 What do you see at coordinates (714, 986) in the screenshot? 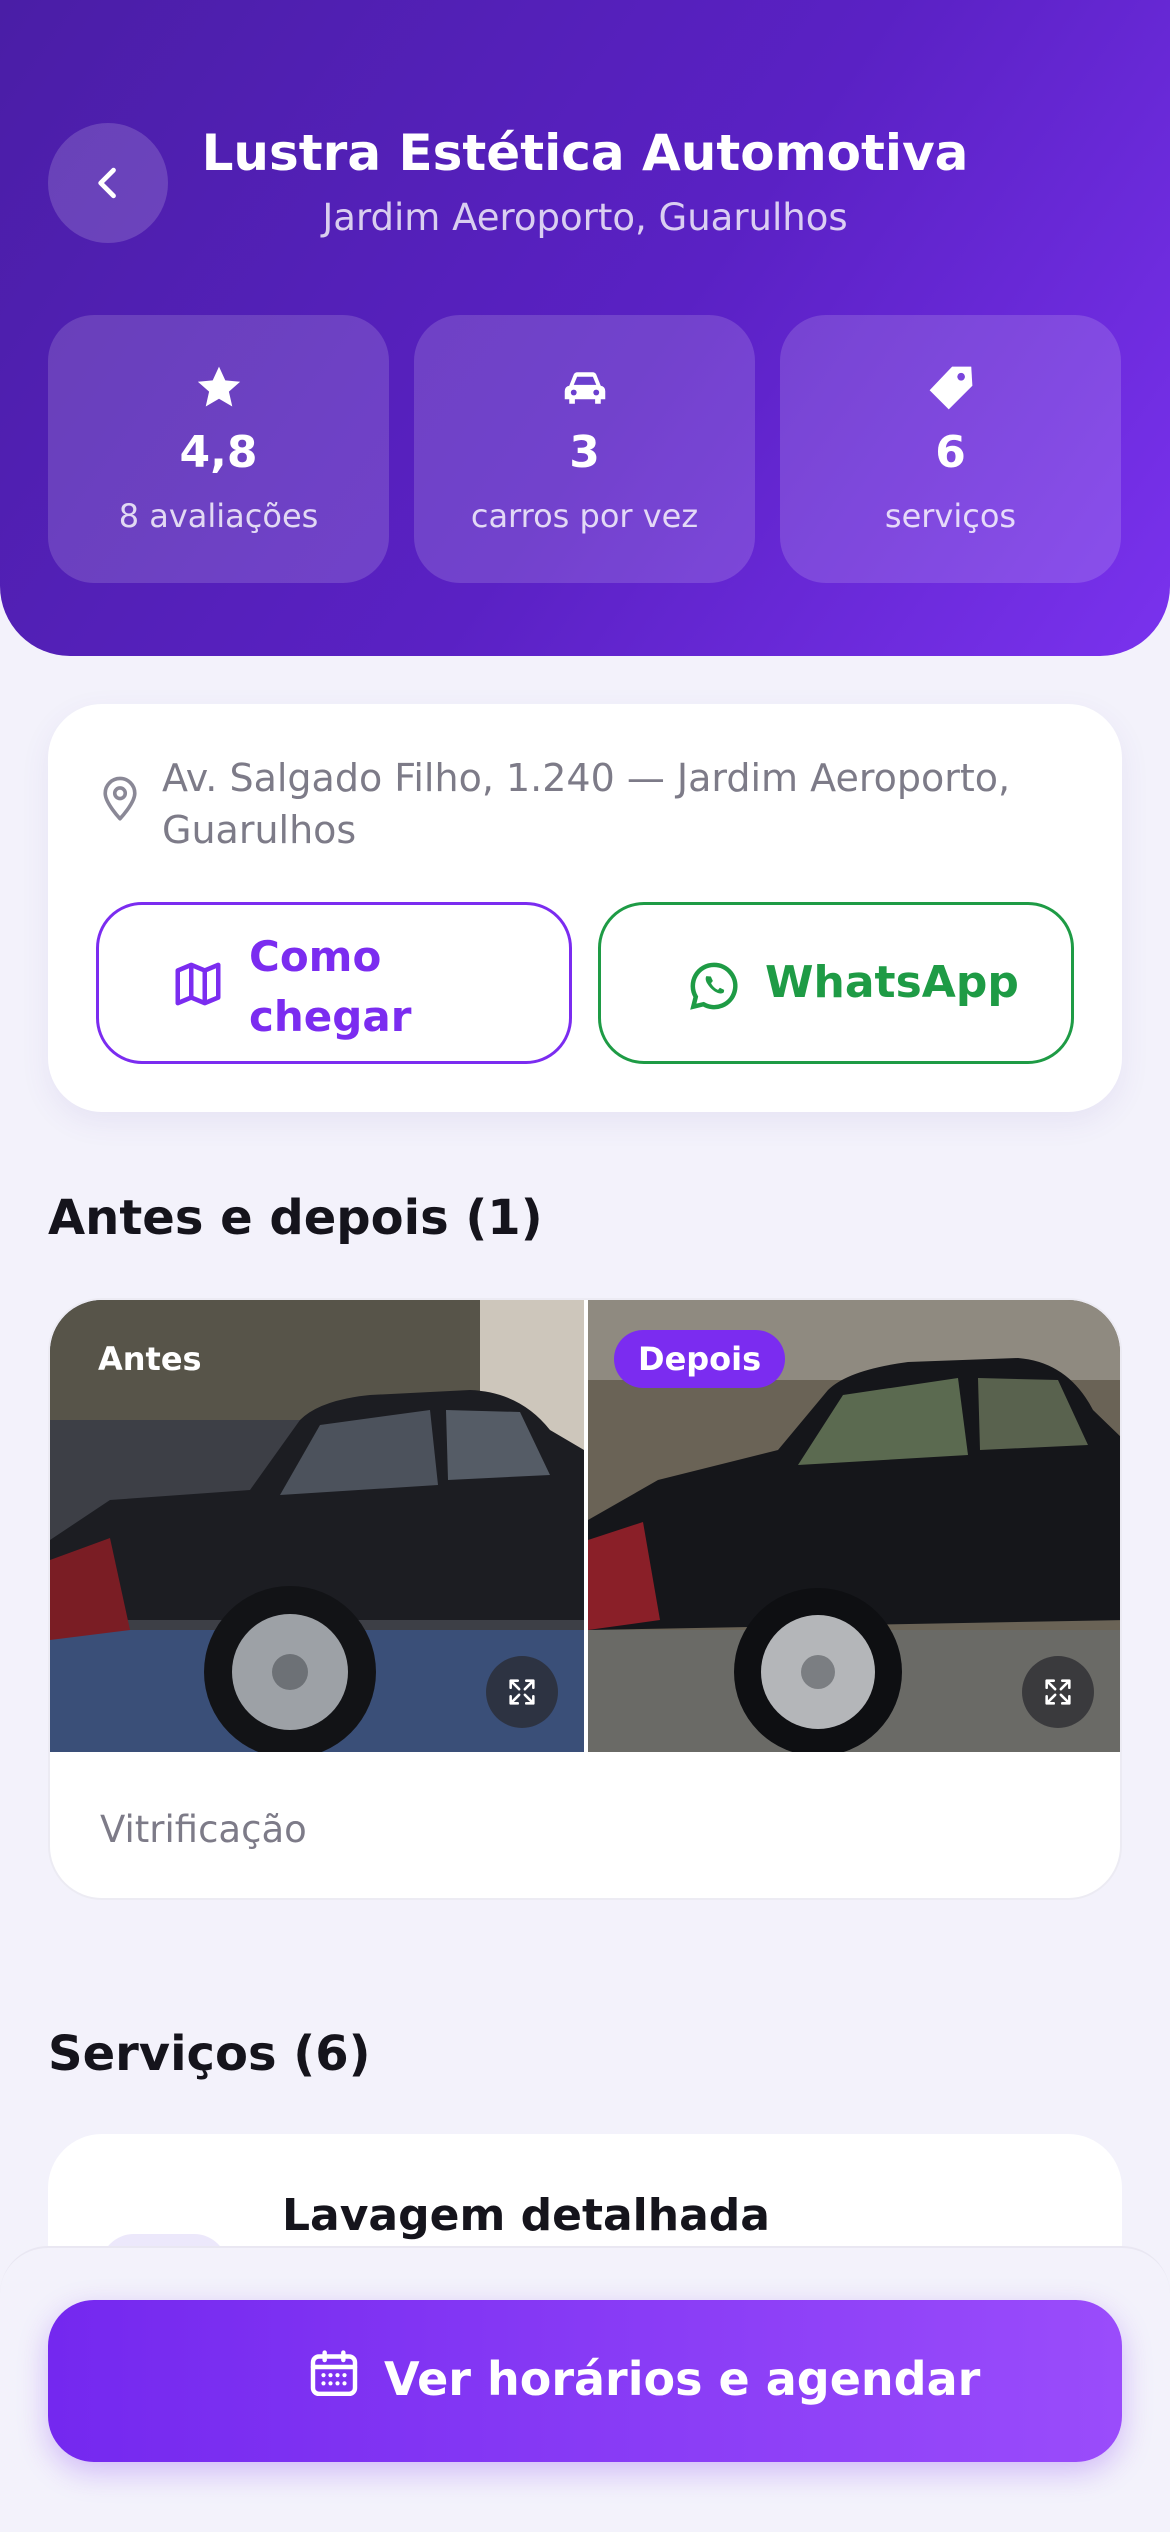
I see `whatsapp-icon` at bounding box center [714, 986].